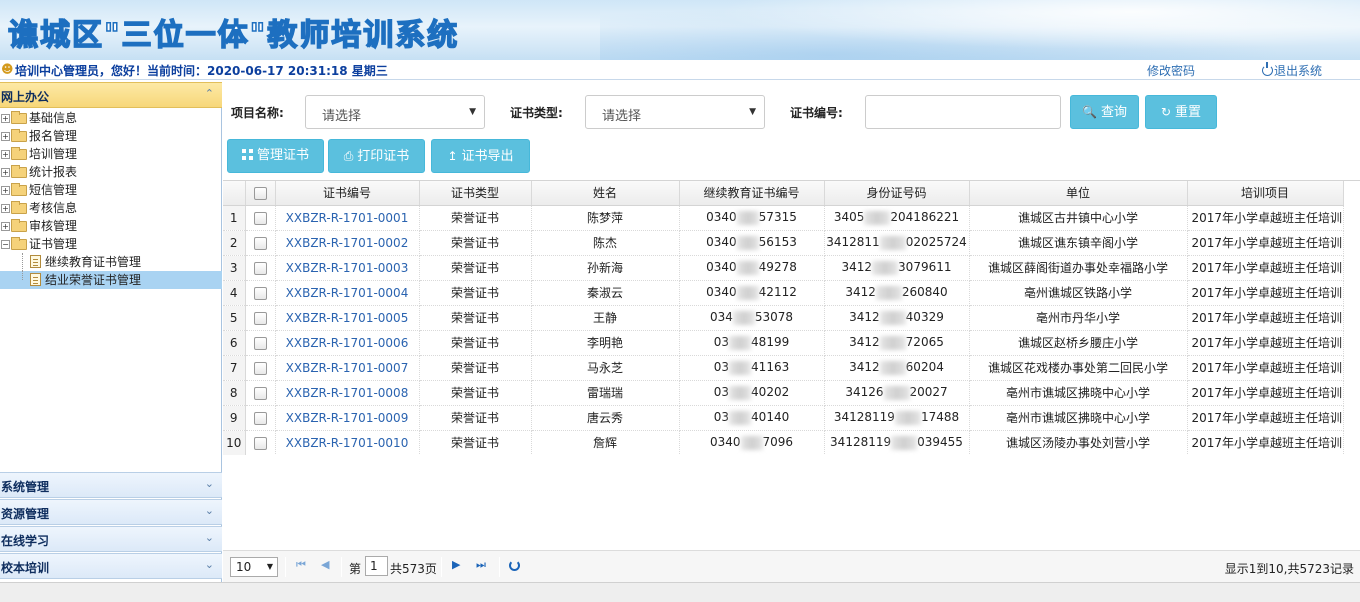 Image resolution: width=1360 pixels, height=602 pixels. I want to click on cert-no-cell: XXBZR-R-1701-0004, so click(347, 293).